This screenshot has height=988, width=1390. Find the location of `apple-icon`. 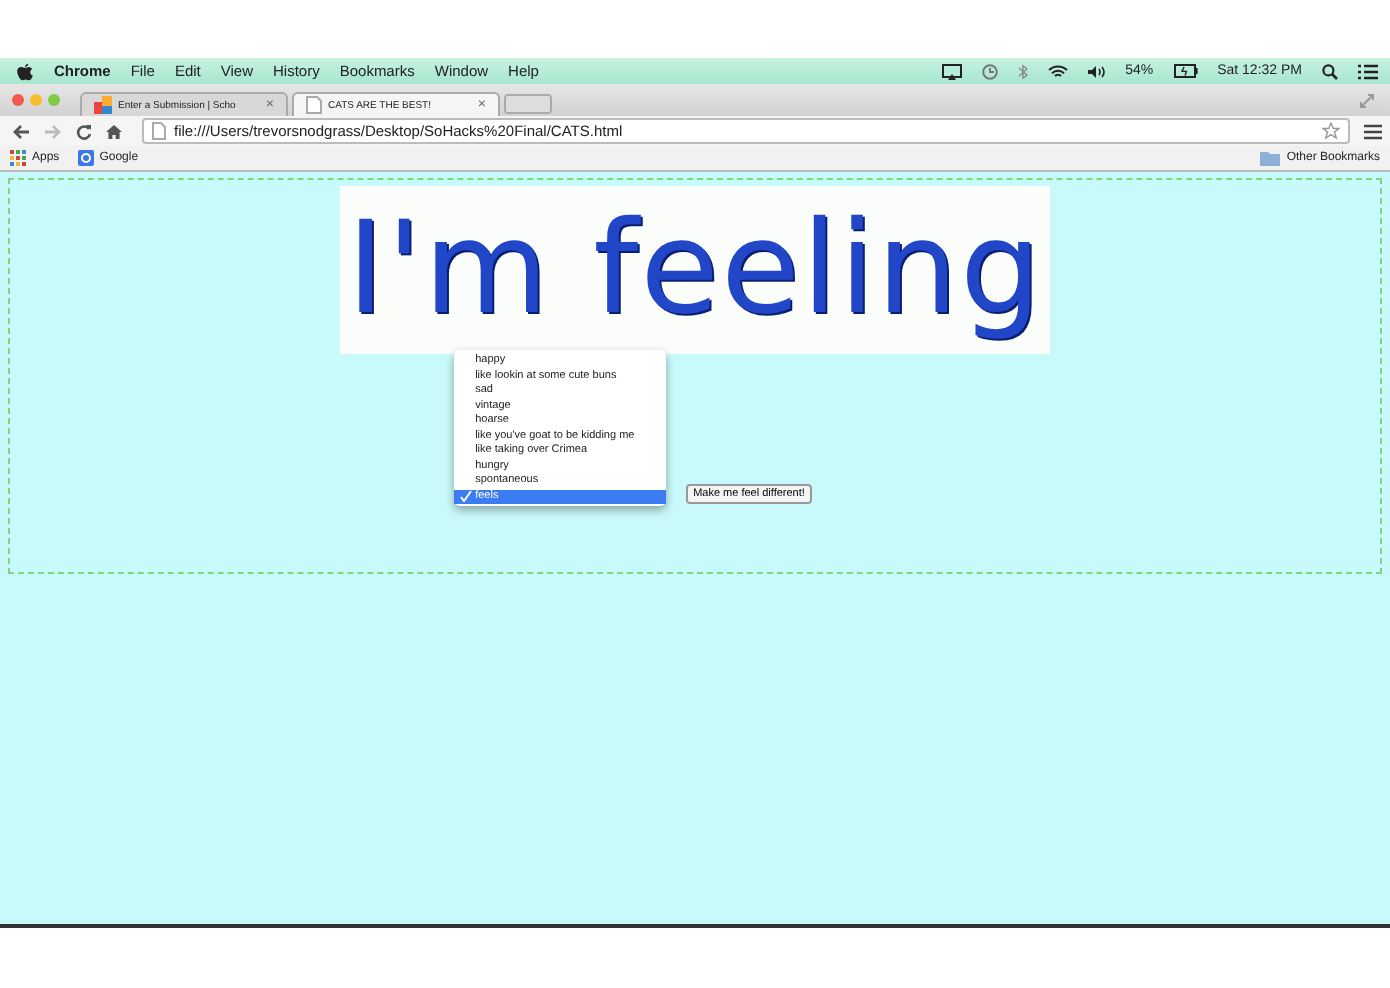

apple-icon is located at coordinates (25, 71).